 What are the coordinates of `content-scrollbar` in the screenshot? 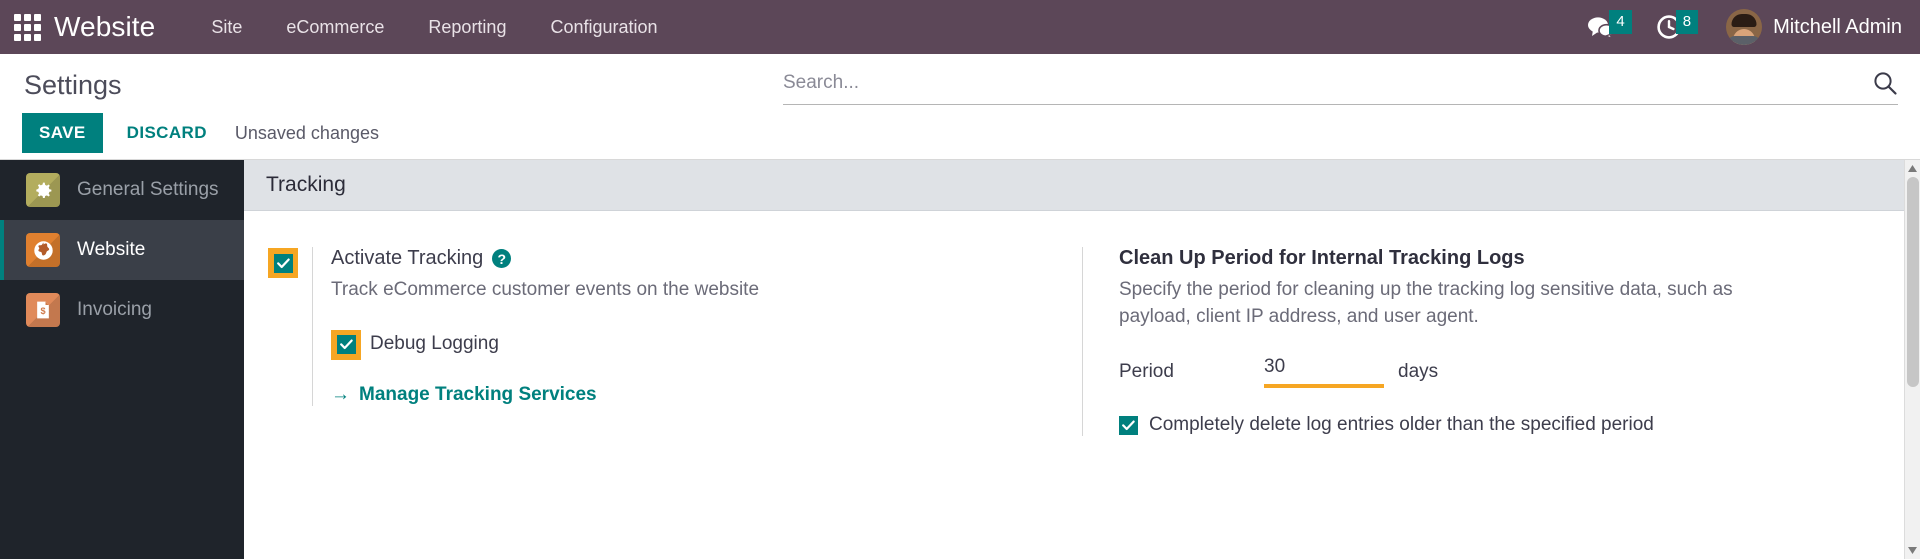 It's located at (1912, 359).